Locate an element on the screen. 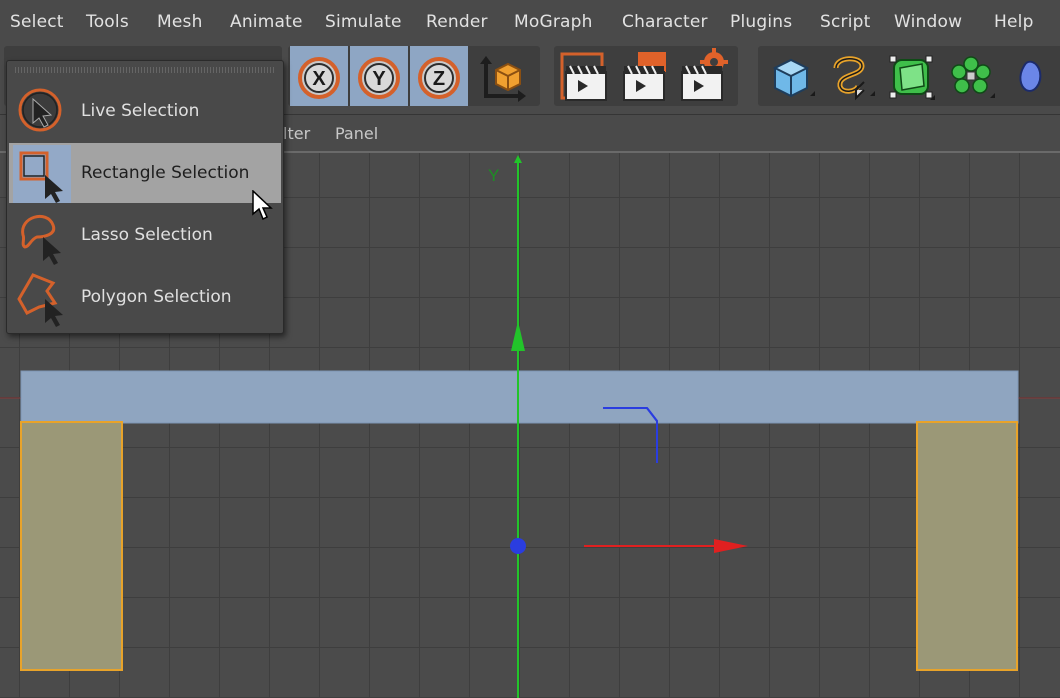 The image size is (1060, 698). menu-item-live-selection: Live Selection is located at coordinates (145, 111).